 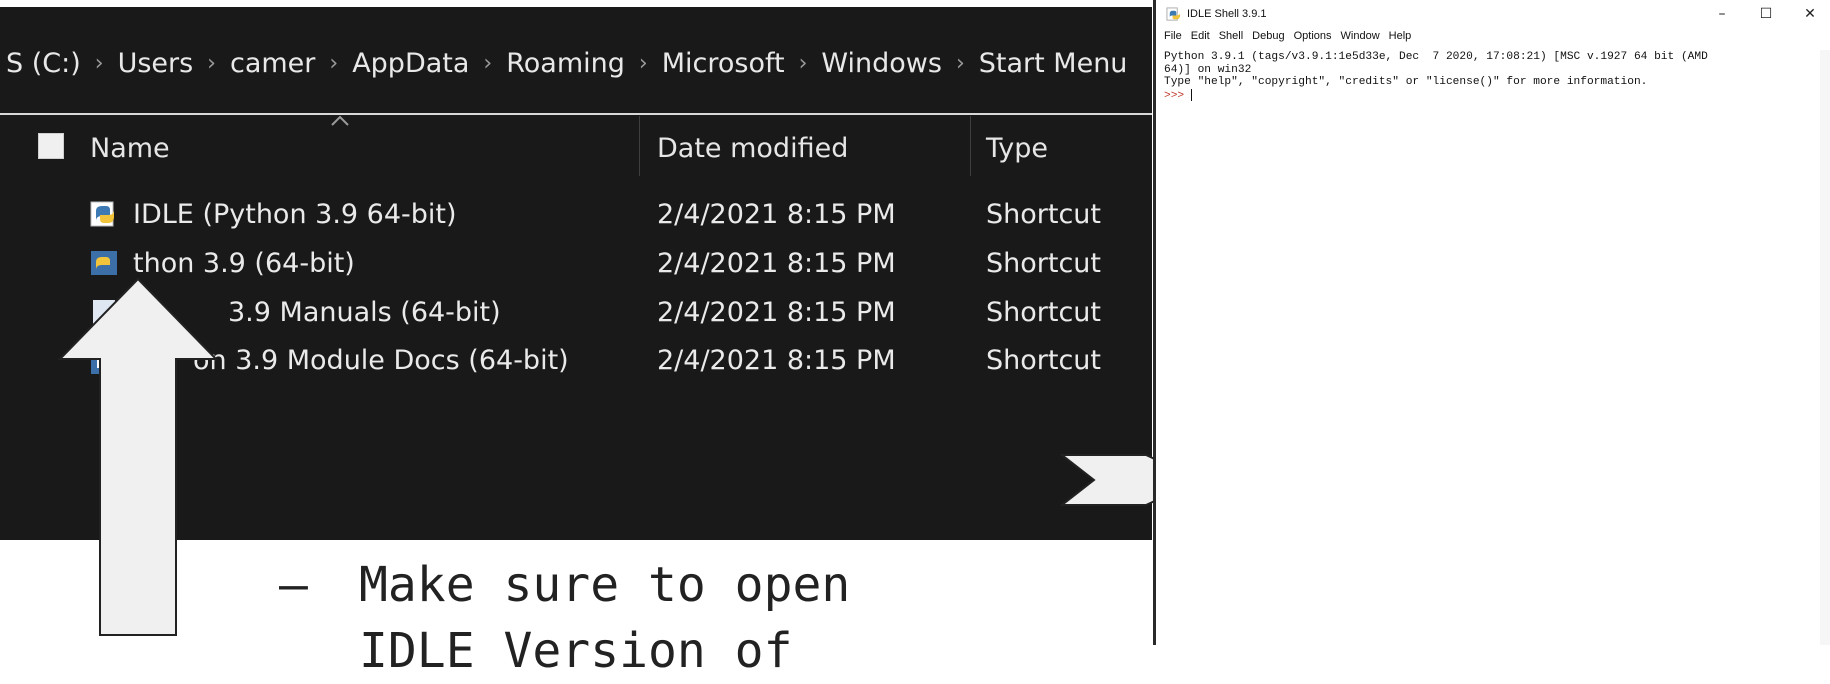 What do you see at coordinates (1810, 14) in the screenshot?
I see `close-button: ✕` at bounding box center [1810, 14].